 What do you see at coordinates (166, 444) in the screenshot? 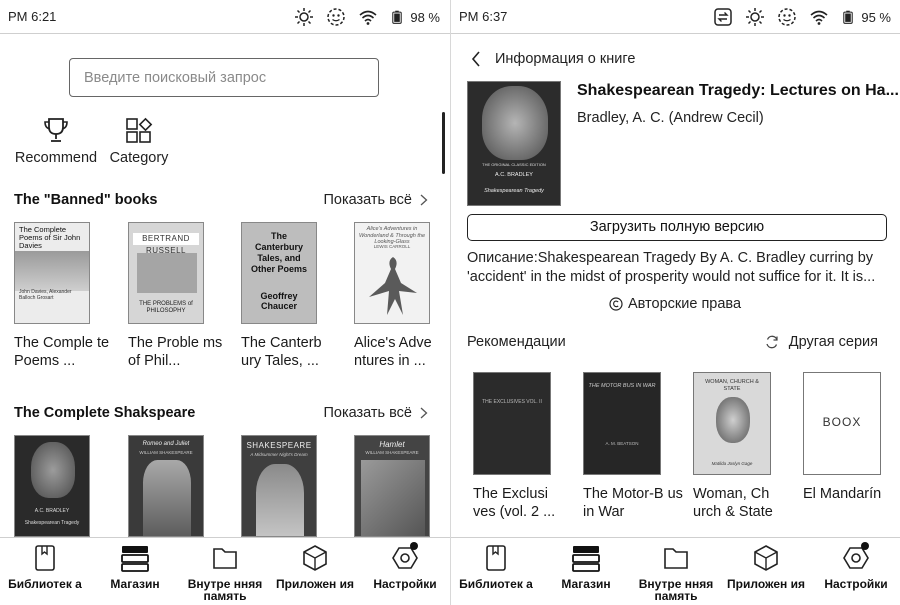
I see `cover-title: Romeo and Juliet` at bounding box center [166, 444].